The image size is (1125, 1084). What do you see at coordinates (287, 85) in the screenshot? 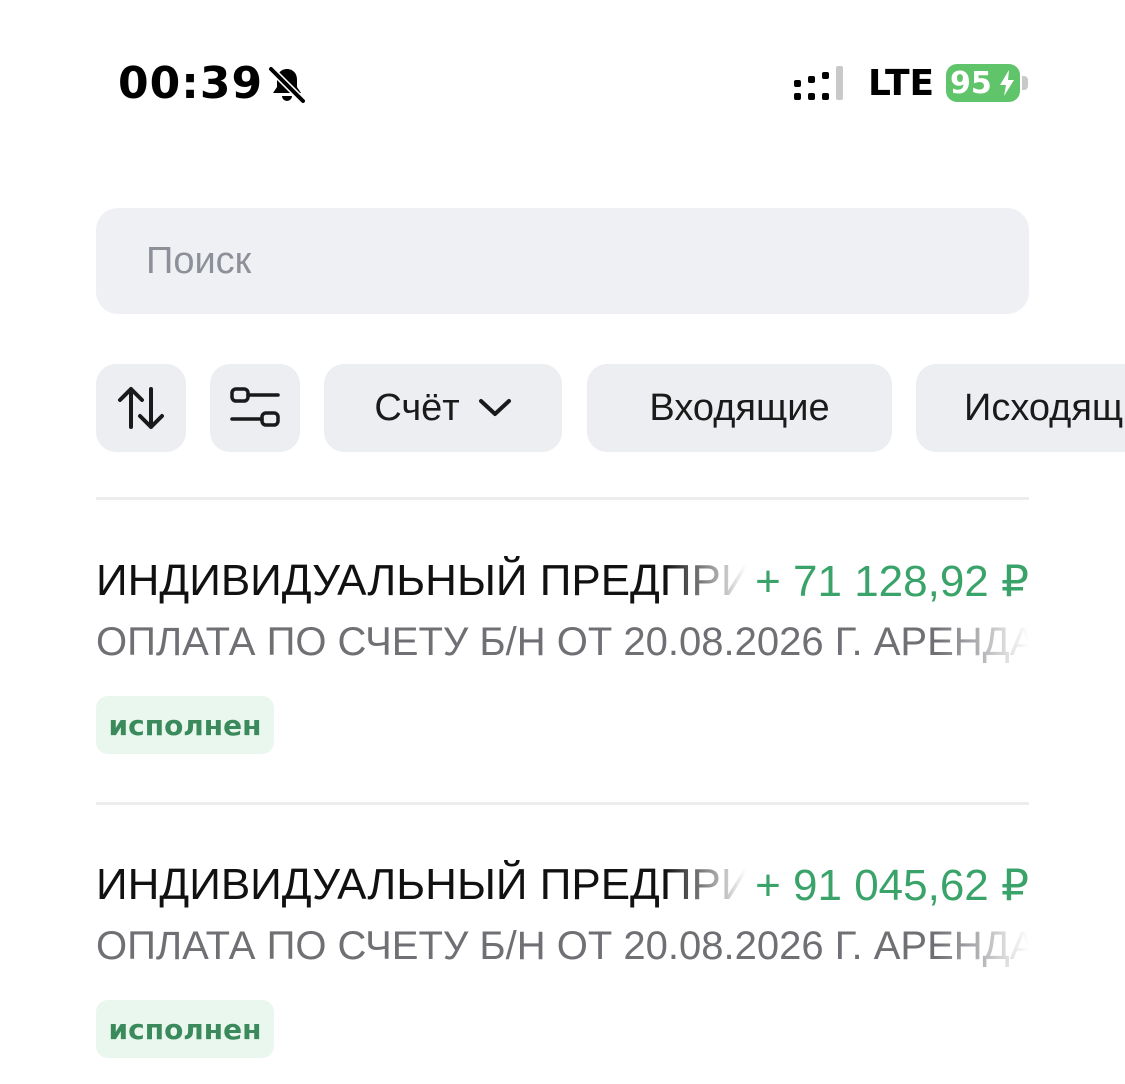
I see `bell-slash-icon` at bounding box center [287, 85].